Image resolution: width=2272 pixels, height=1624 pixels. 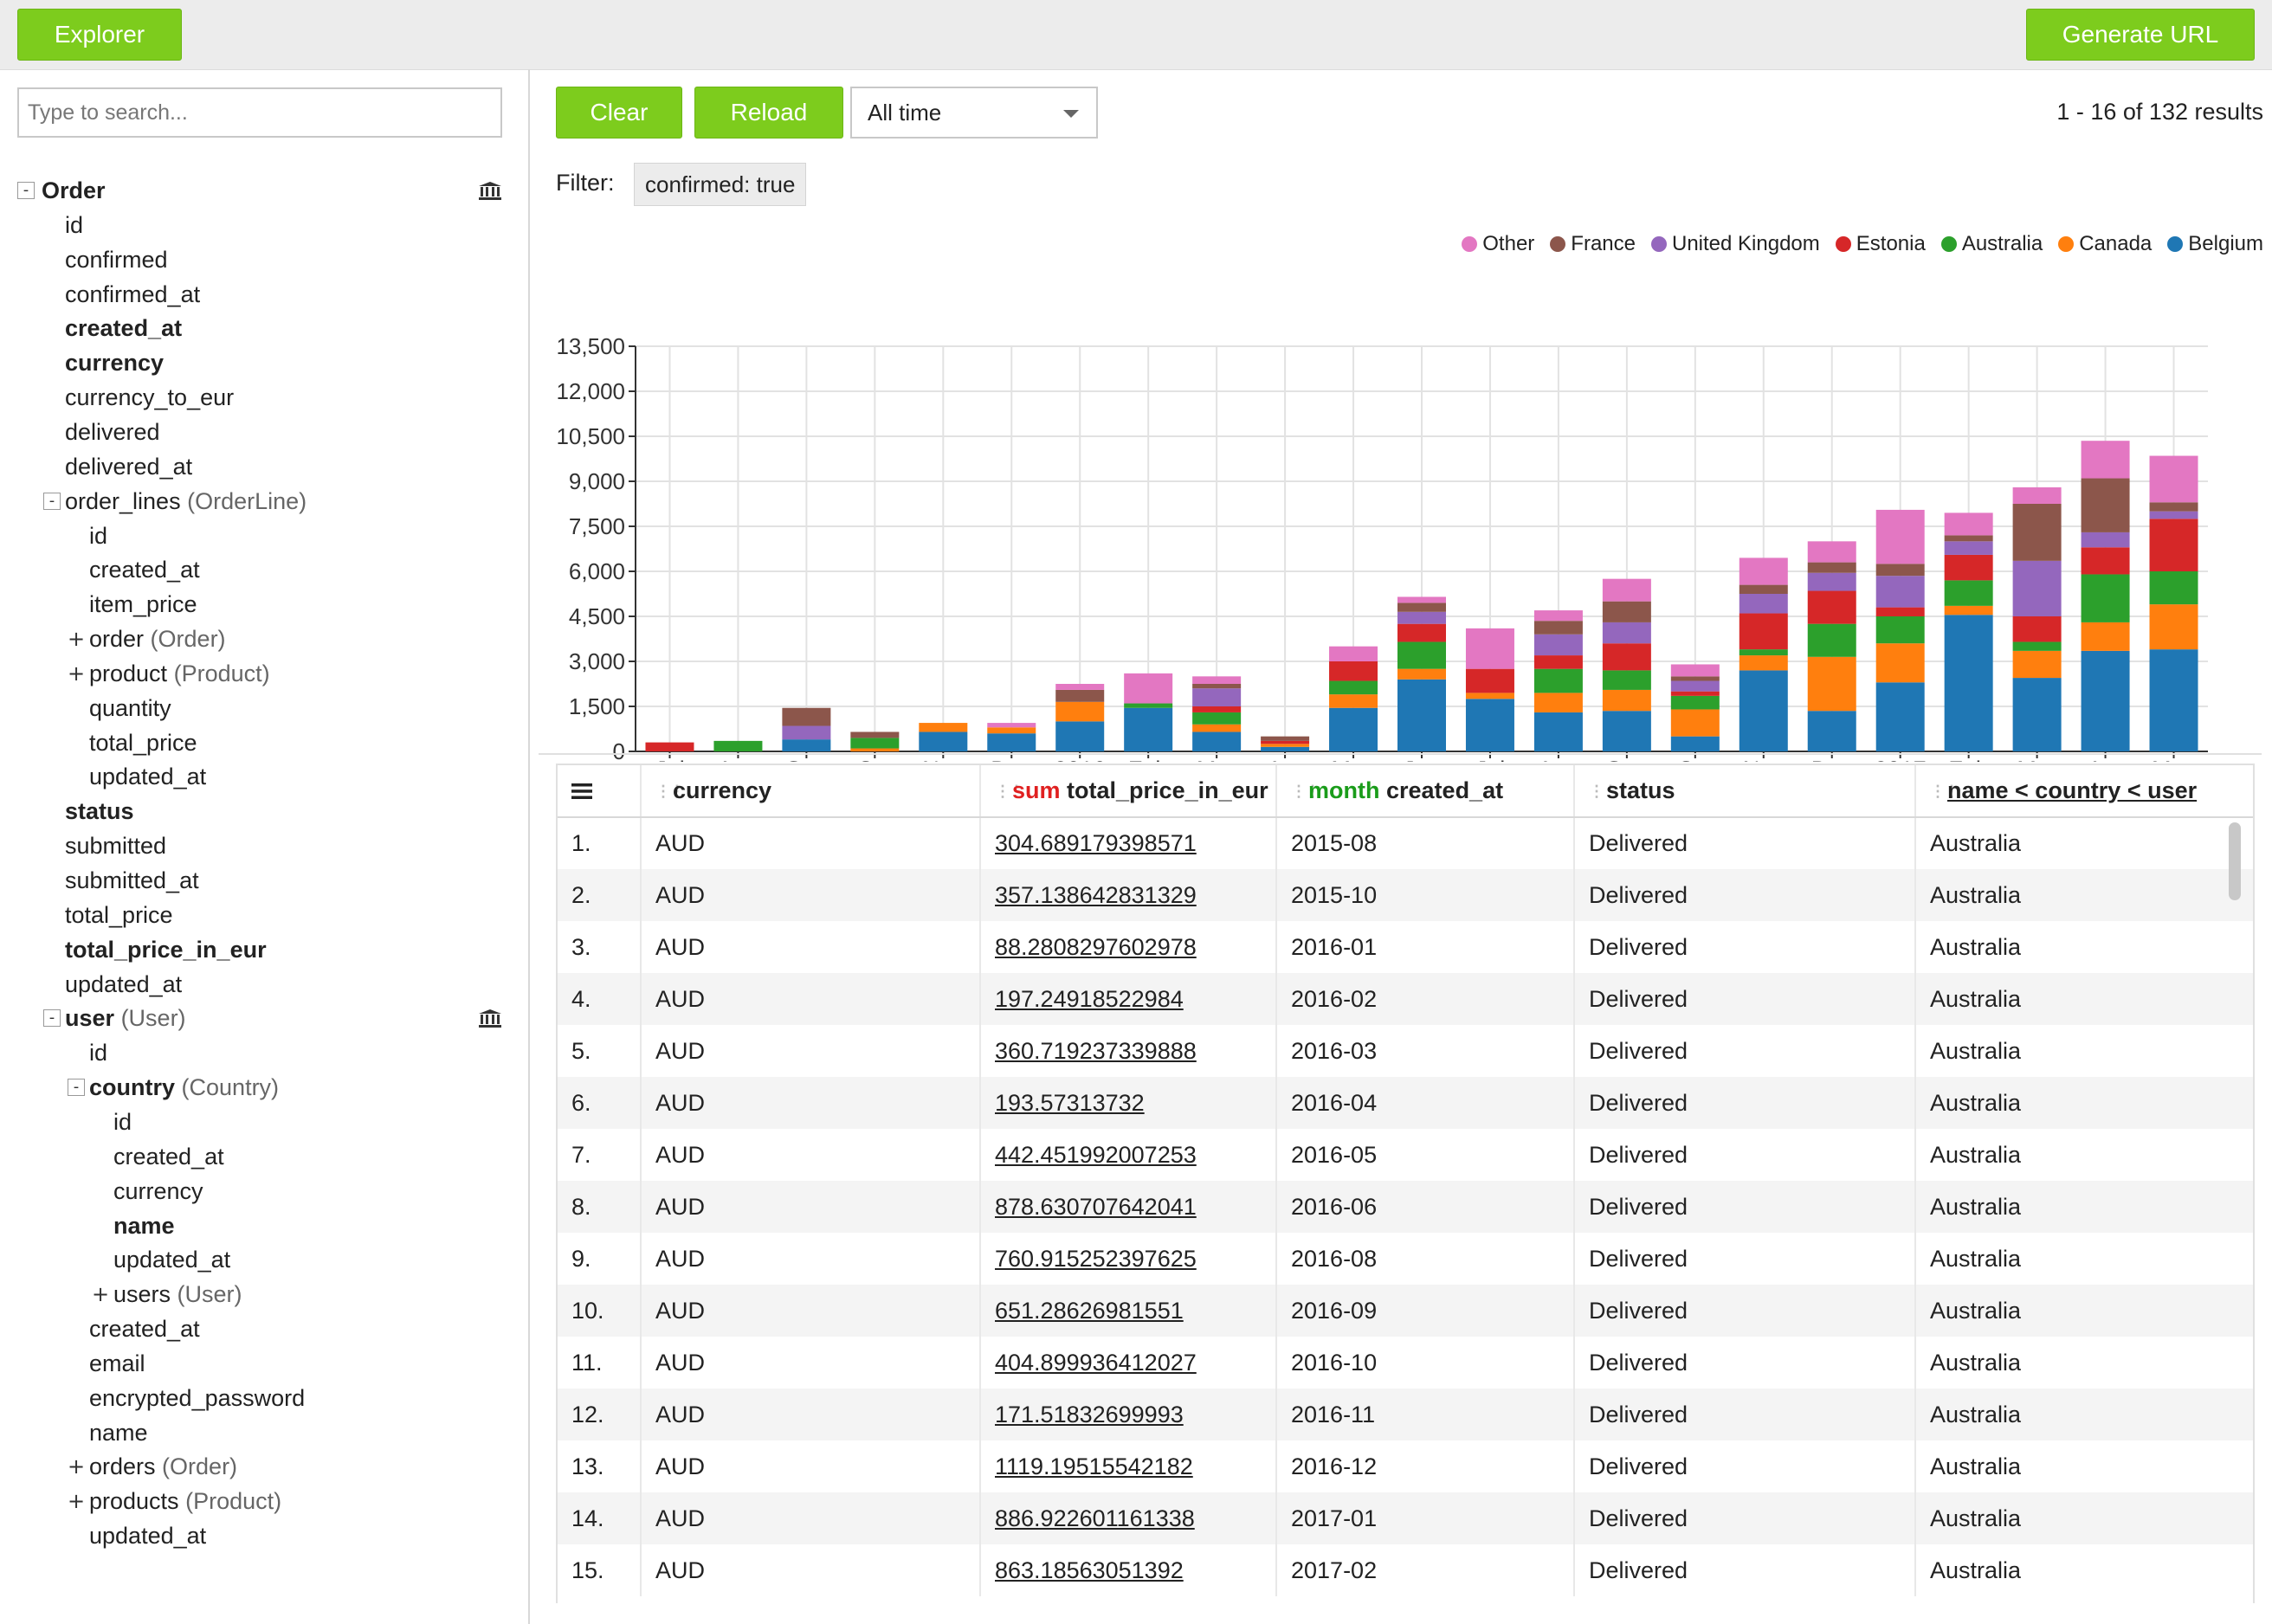 I want to click on total-price-link: 863.18563051392, so click(x=1089, y=1570).